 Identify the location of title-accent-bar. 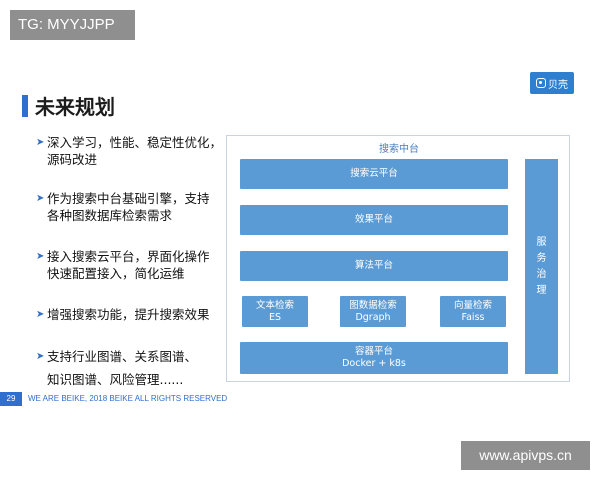
(25, 106).